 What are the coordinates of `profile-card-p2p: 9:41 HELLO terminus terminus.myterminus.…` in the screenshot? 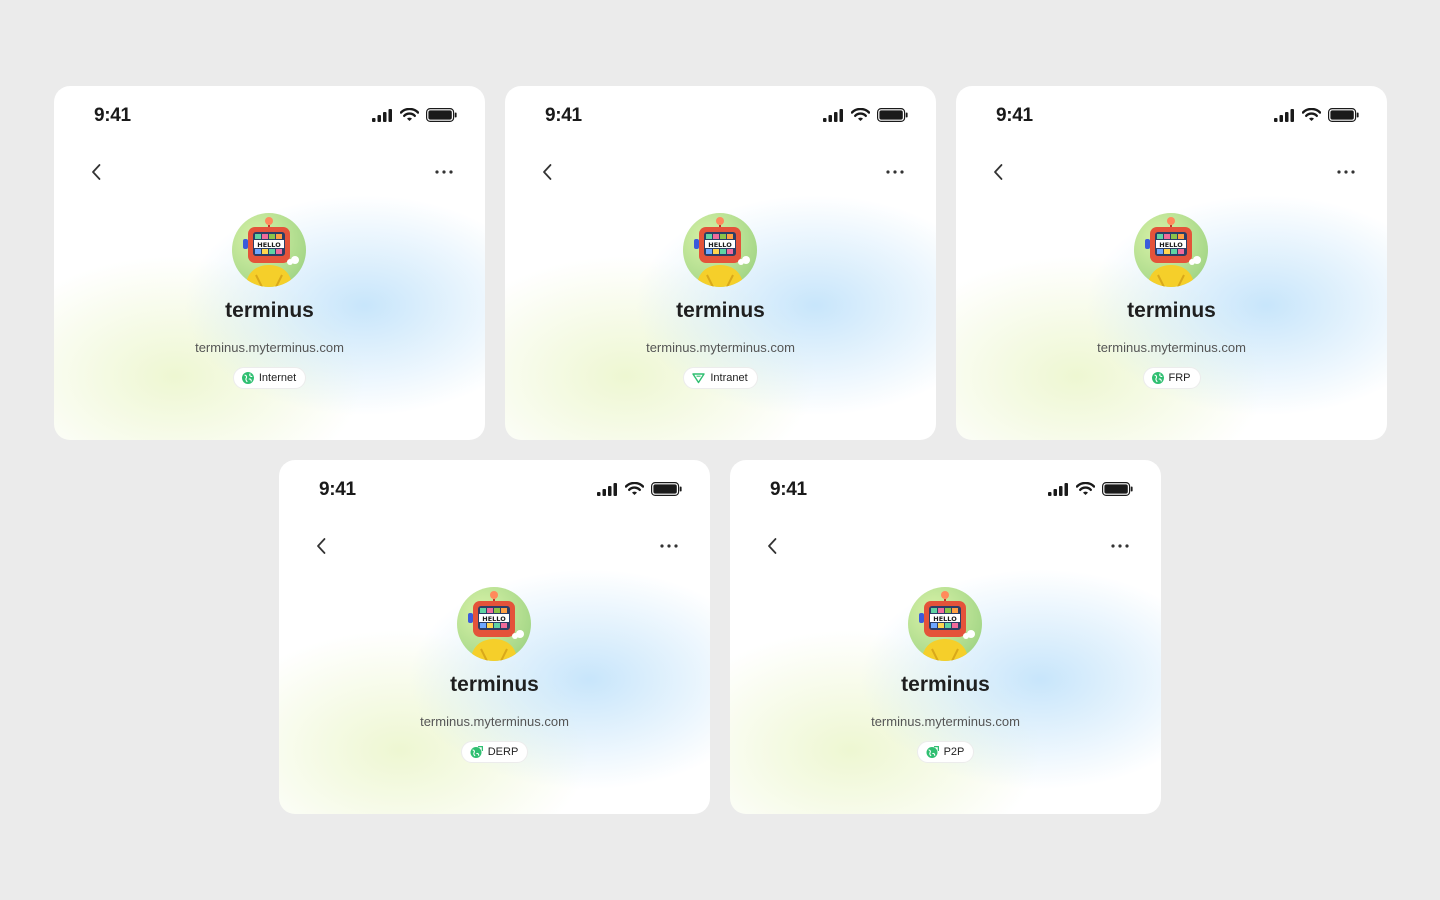 It's located at (945, 637).